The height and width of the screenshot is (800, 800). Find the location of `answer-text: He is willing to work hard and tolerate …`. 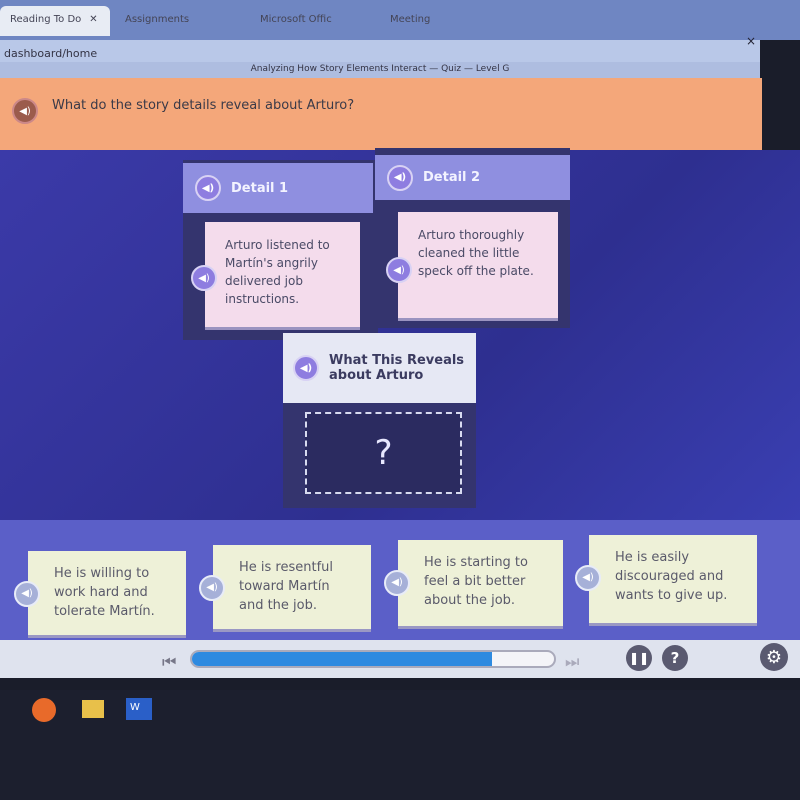

answer-text: He is willing to work hard and tolerate … is located at coordinates (104, 592).